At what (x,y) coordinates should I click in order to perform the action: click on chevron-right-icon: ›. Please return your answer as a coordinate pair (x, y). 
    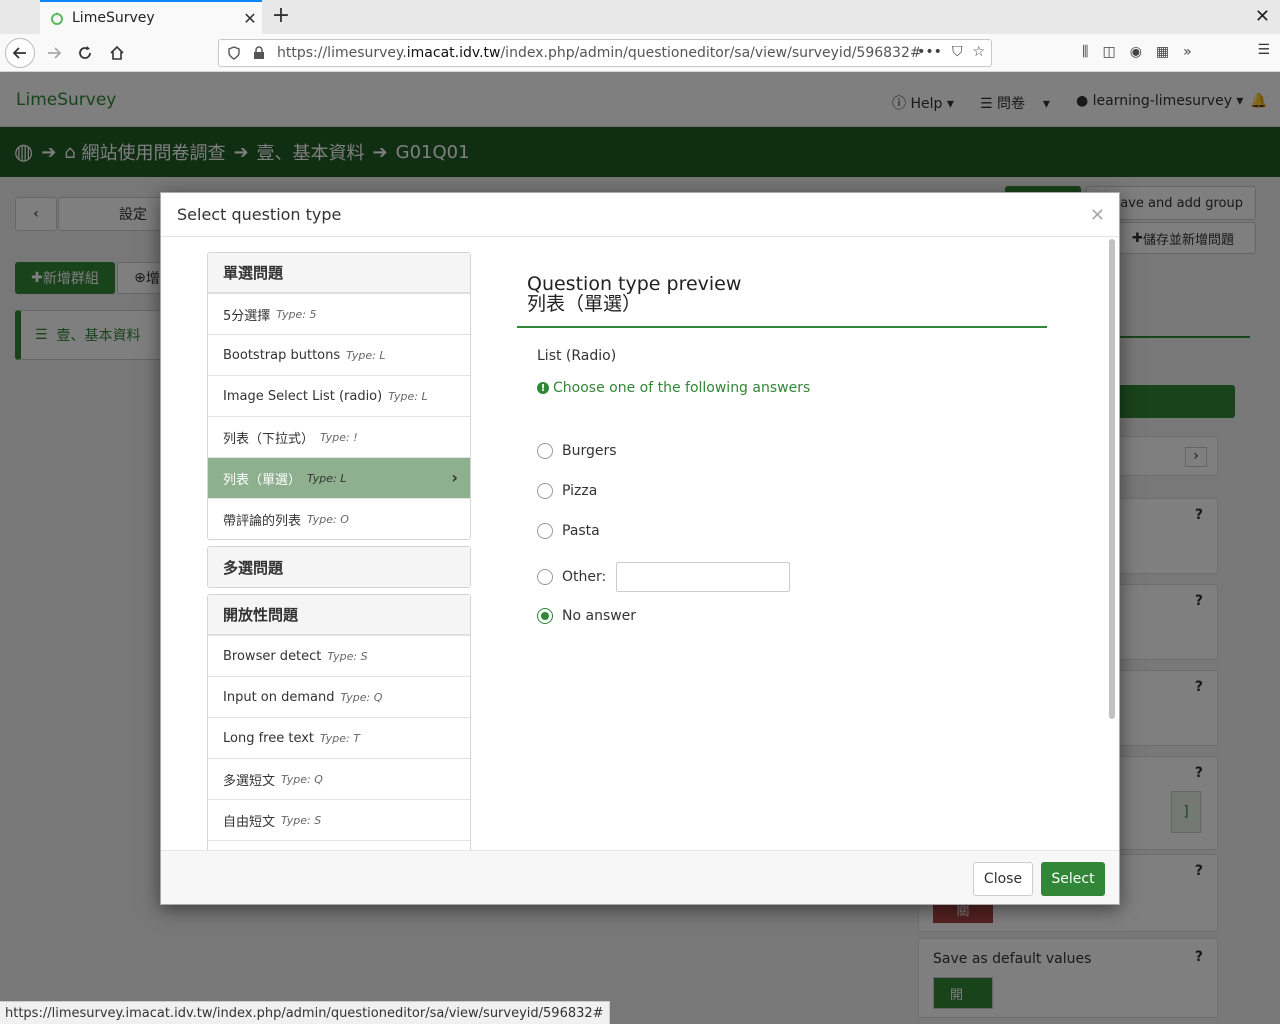
    Looking at the image, I should click on (454, 477).